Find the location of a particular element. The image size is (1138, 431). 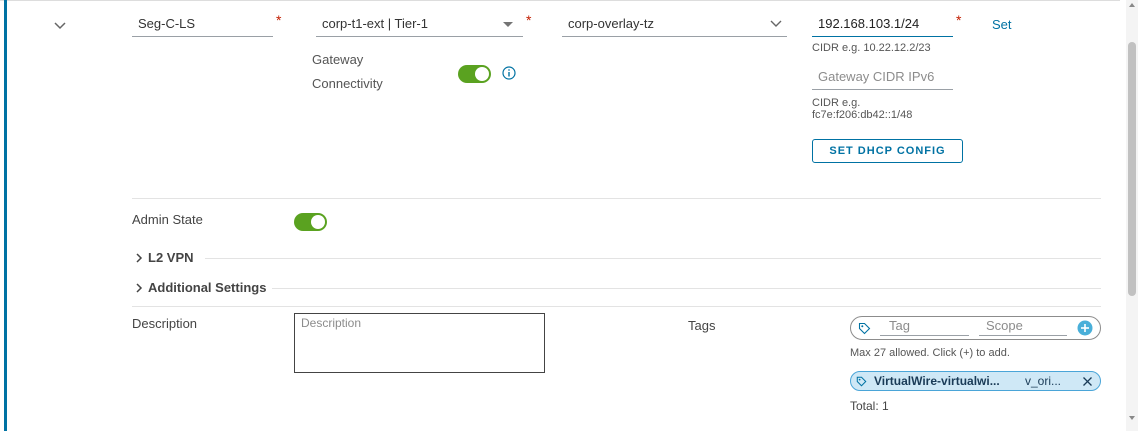

segment-name-input: Seg-C-LS is located at coordinates (202, 25).